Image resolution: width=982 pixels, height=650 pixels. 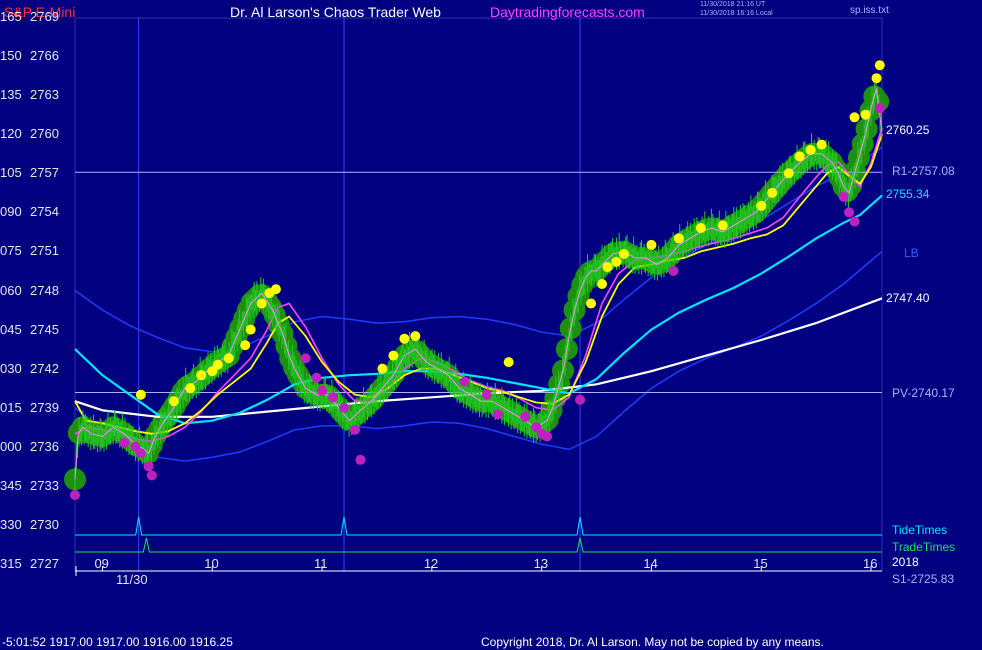 What do you see at coordinates (44, 524) in the screenshot?
I see `y-tick-price: 2730` at bounding box center [44, 524].